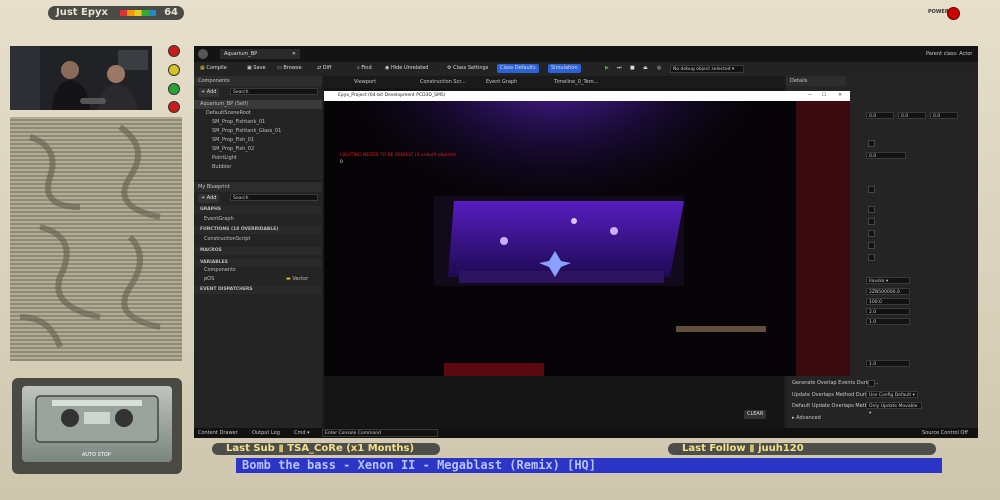  What do you see at coordinates (254, 229) in the screenshot?
I see `functions-count: (18 OVERRIDABLE)` at bounding box center [254, 229].